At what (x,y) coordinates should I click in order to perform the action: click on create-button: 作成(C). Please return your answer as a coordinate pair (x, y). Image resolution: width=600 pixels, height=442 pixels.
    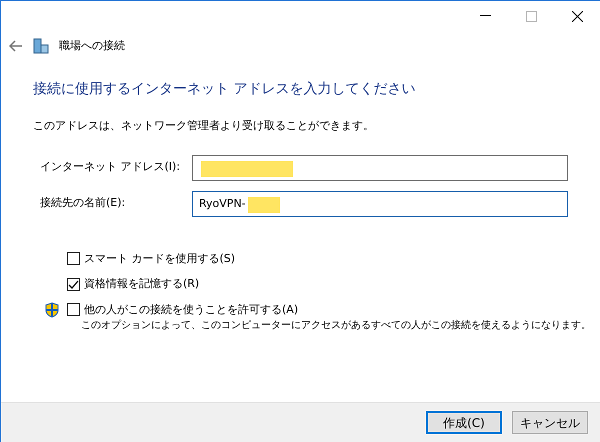
    Looking at the image, I should click on (464, 422).